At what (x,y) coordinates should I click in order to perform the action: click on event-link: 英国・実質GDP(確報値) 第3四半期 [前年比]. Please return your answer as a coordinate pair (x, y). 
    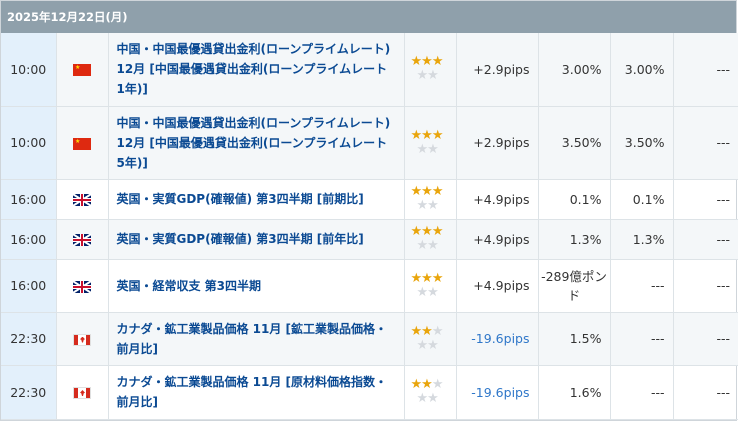
    Looking at the image, I should click on (256, 239).